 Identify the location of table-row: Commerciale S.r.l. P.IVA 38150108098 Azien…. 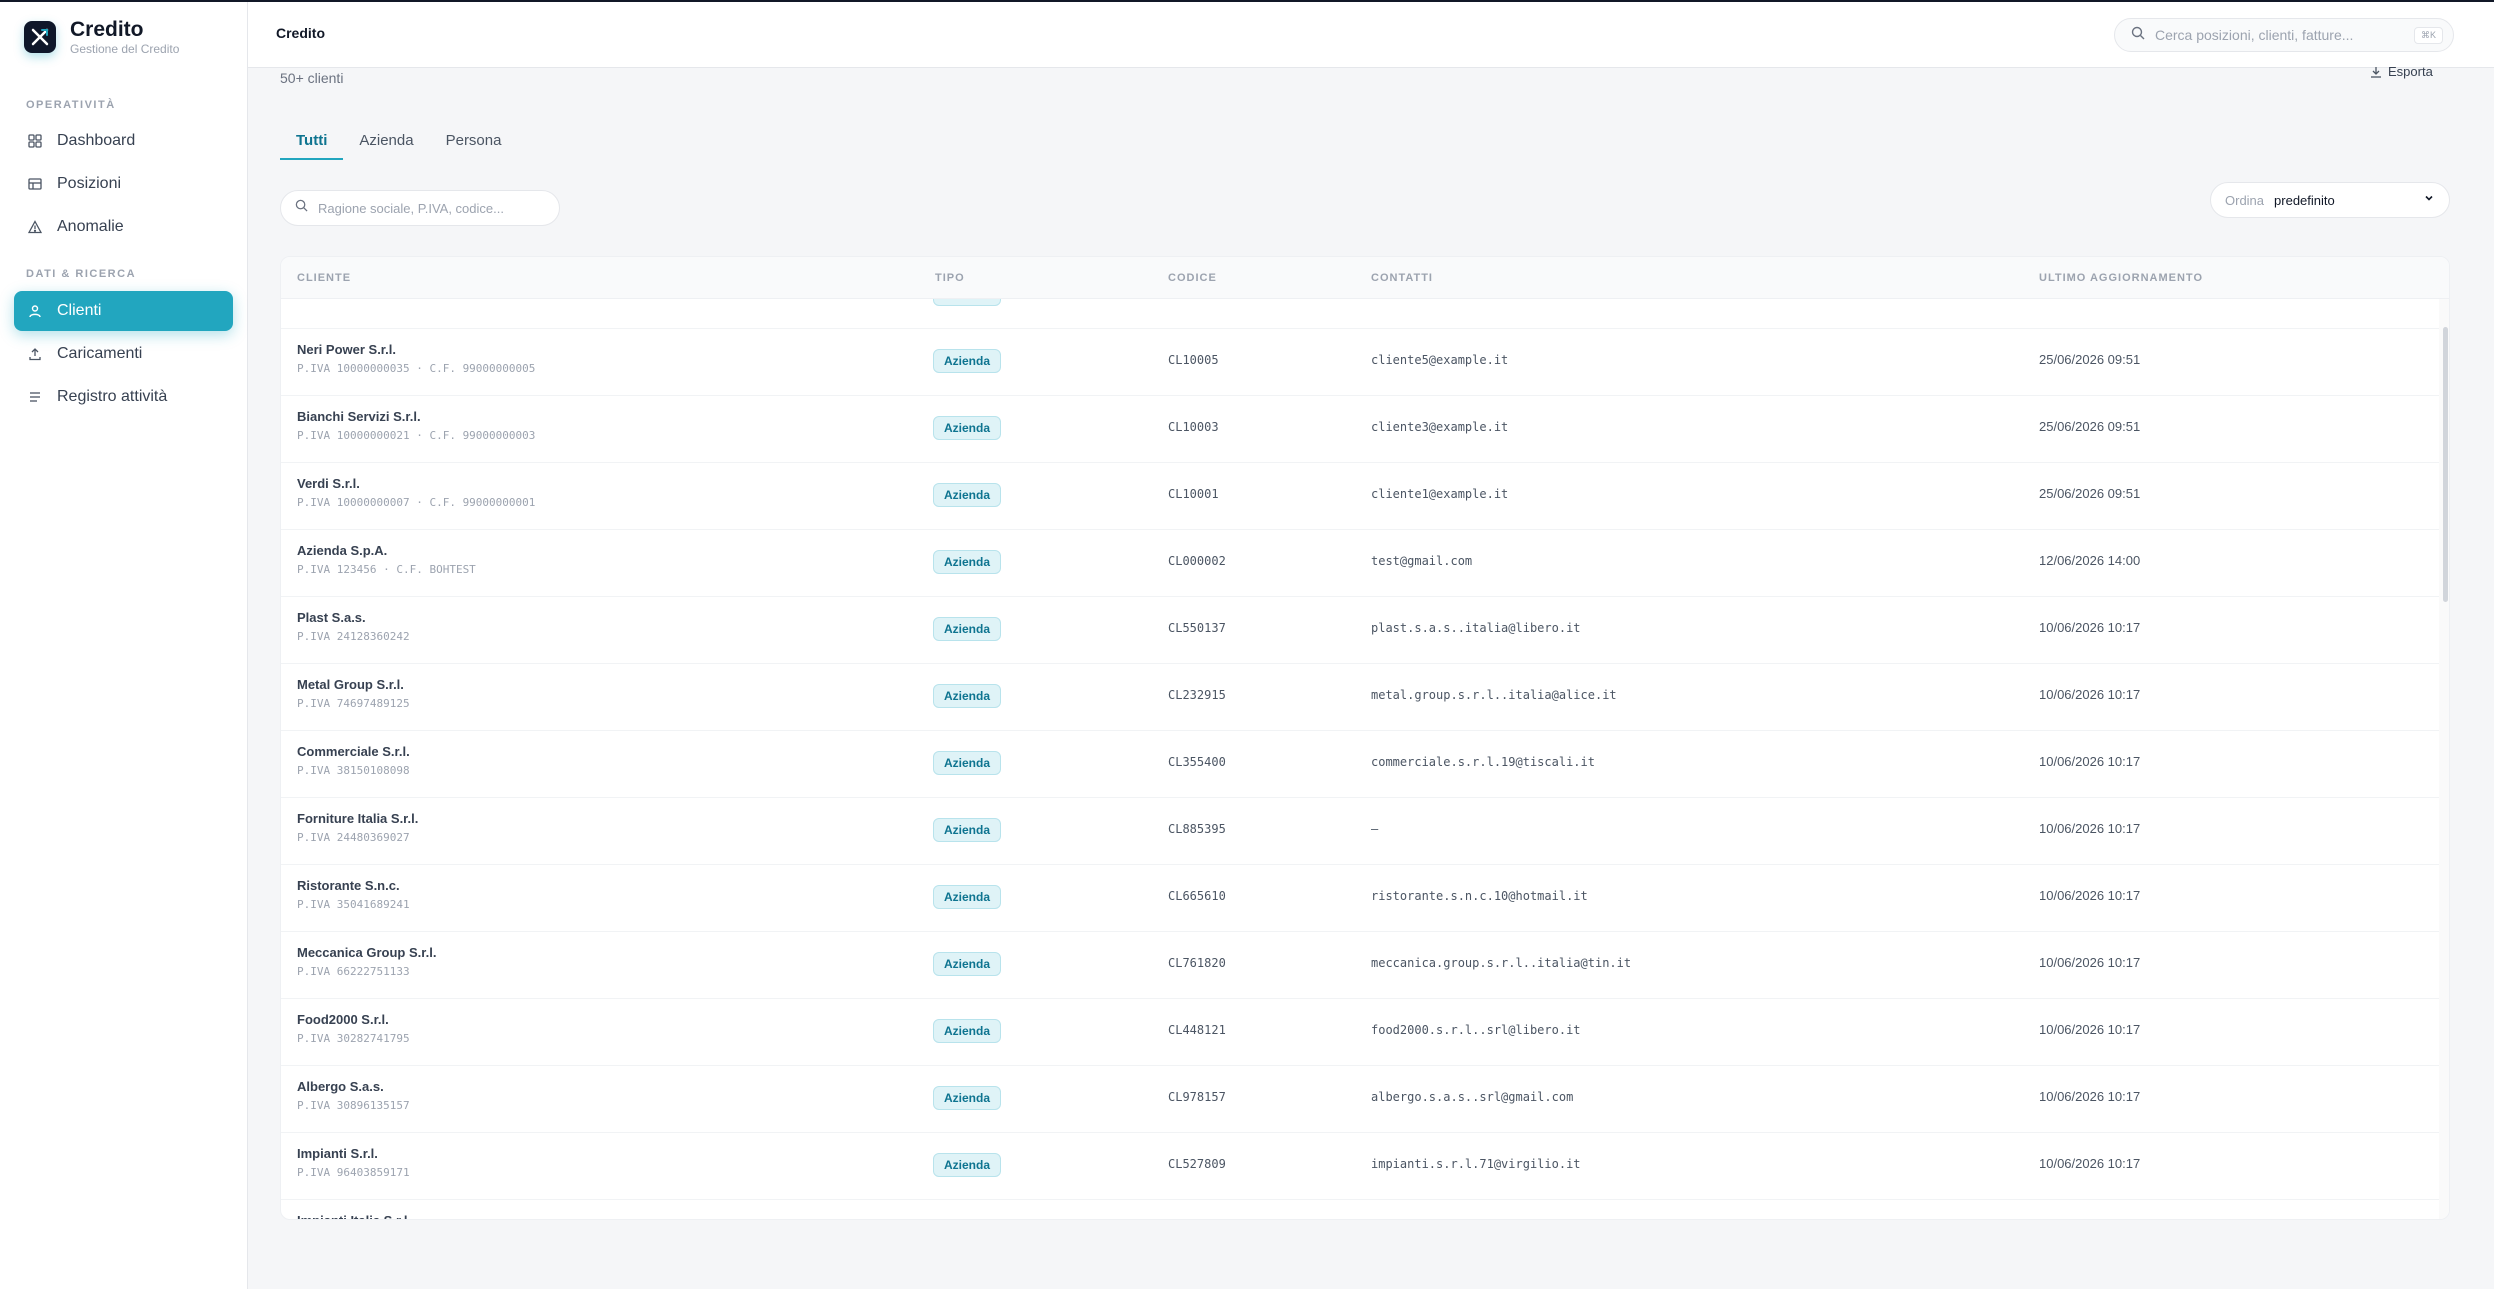
(1360, 764).